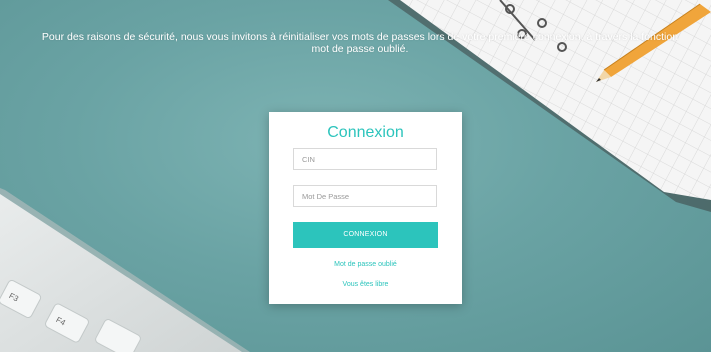 The image size is (711, 352). What do you see at coordinates (365, 196) in the screenshot?
I see `password-input` at bounding box center [365, 196].